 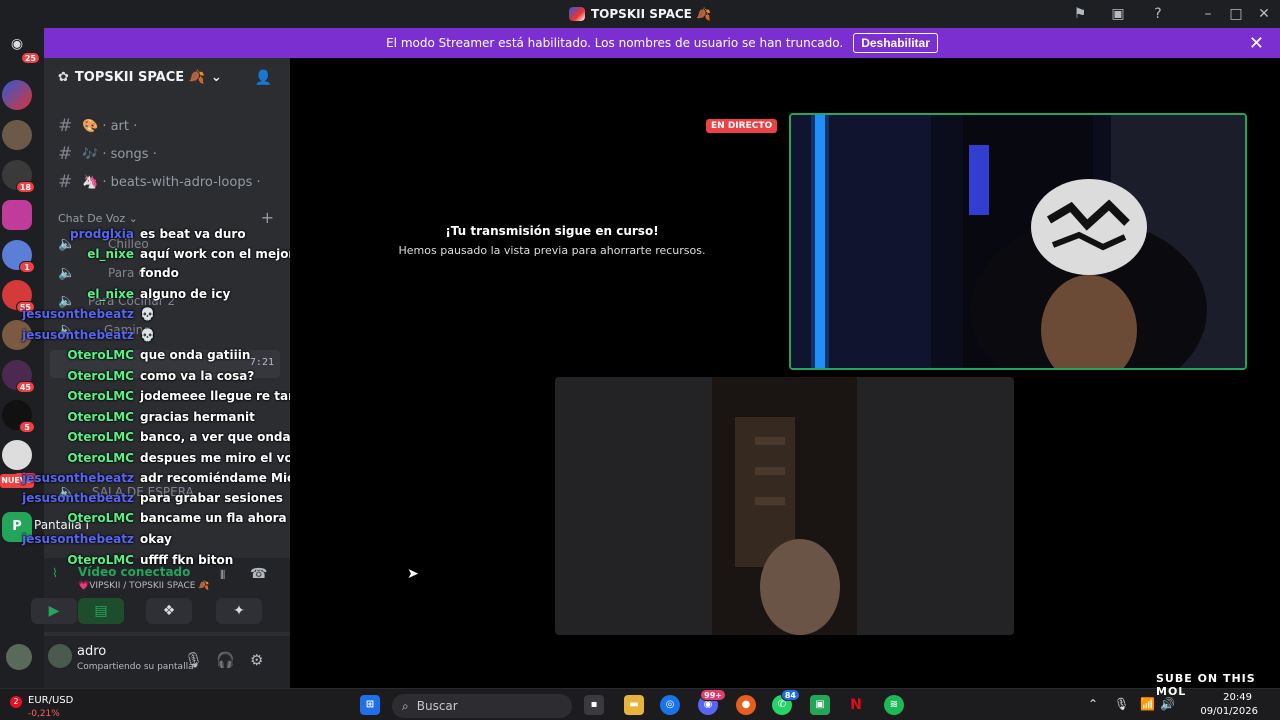 I want to click on chat-message: OteroLMC como va la cosa?, so click(x=127, y=376).